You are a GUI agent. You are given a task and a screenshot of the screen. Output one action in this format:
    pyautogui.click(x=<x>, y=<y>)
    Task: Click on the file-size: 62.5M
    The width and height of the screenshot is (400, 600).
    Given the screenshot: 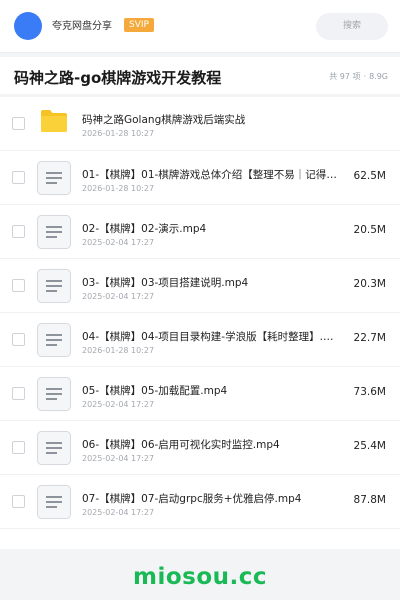 What is the action you would take?
    pyautogui.click(x=369, y=176)
    